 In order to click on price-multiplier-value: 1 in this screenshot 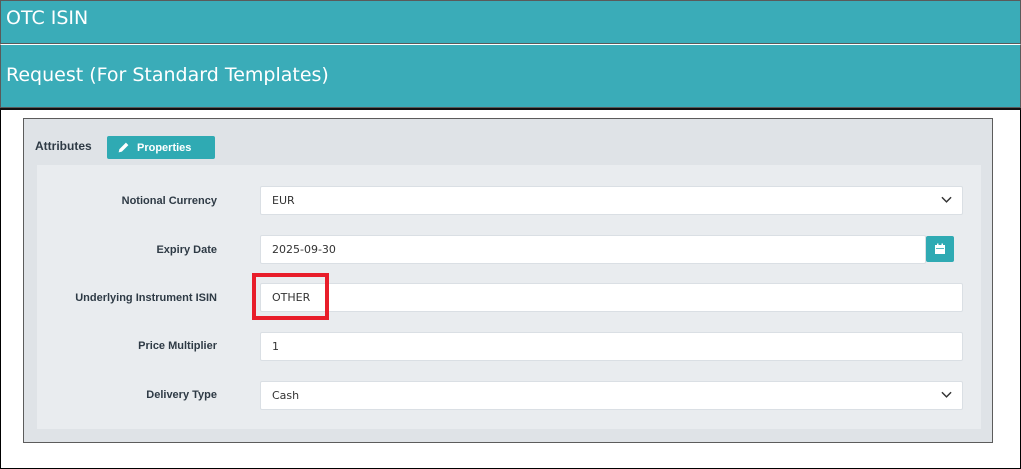, I will do `click(275, 346)`.